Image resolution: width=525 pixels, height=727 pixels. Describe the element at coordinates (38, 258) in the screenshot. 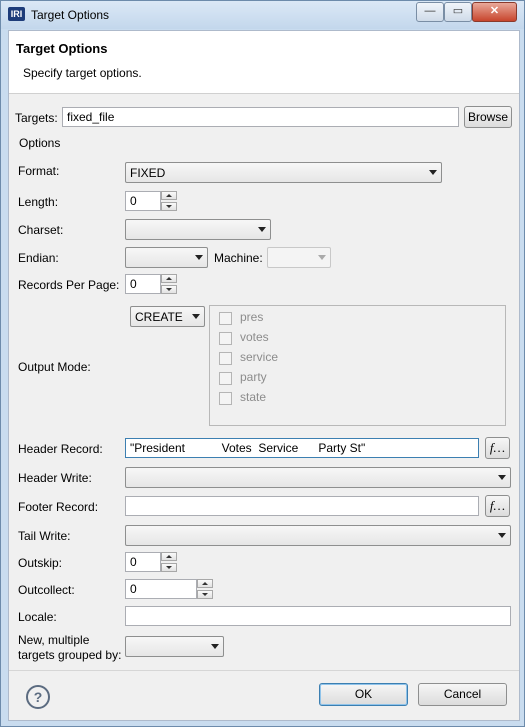

I see `endian-label: Endian:` at that location.